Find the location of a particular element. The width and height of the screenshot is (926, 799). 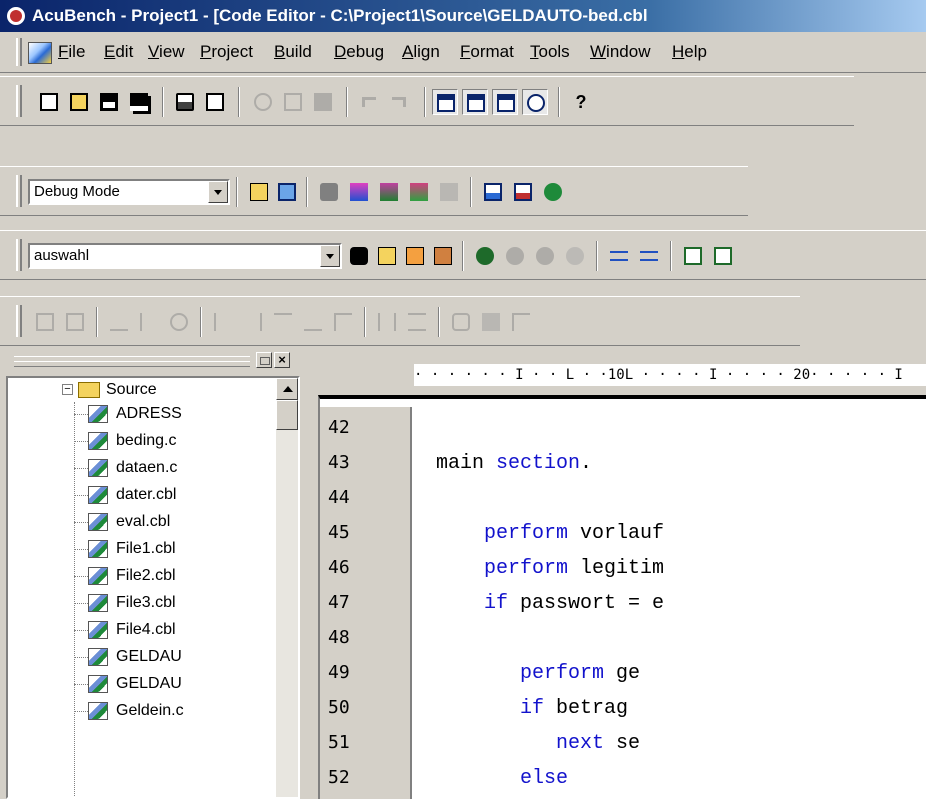

move-button is located at coordinates (521, 322).